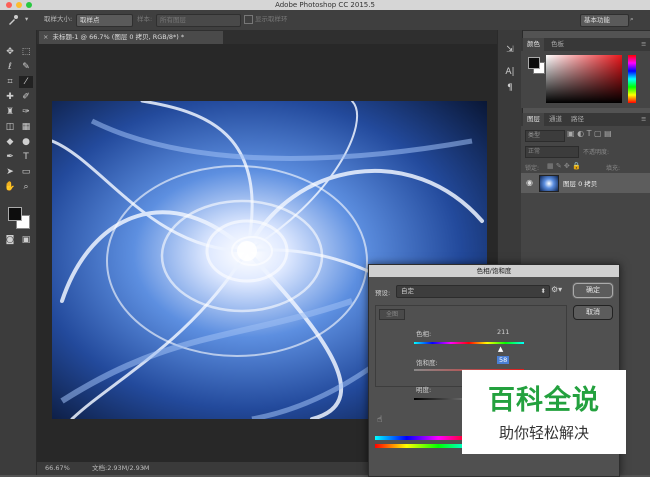  What do you see at coordinates (529, 182) in the screenshot?
I see `visibility-eye-icon: ◉` at bounding box center [529, 182].